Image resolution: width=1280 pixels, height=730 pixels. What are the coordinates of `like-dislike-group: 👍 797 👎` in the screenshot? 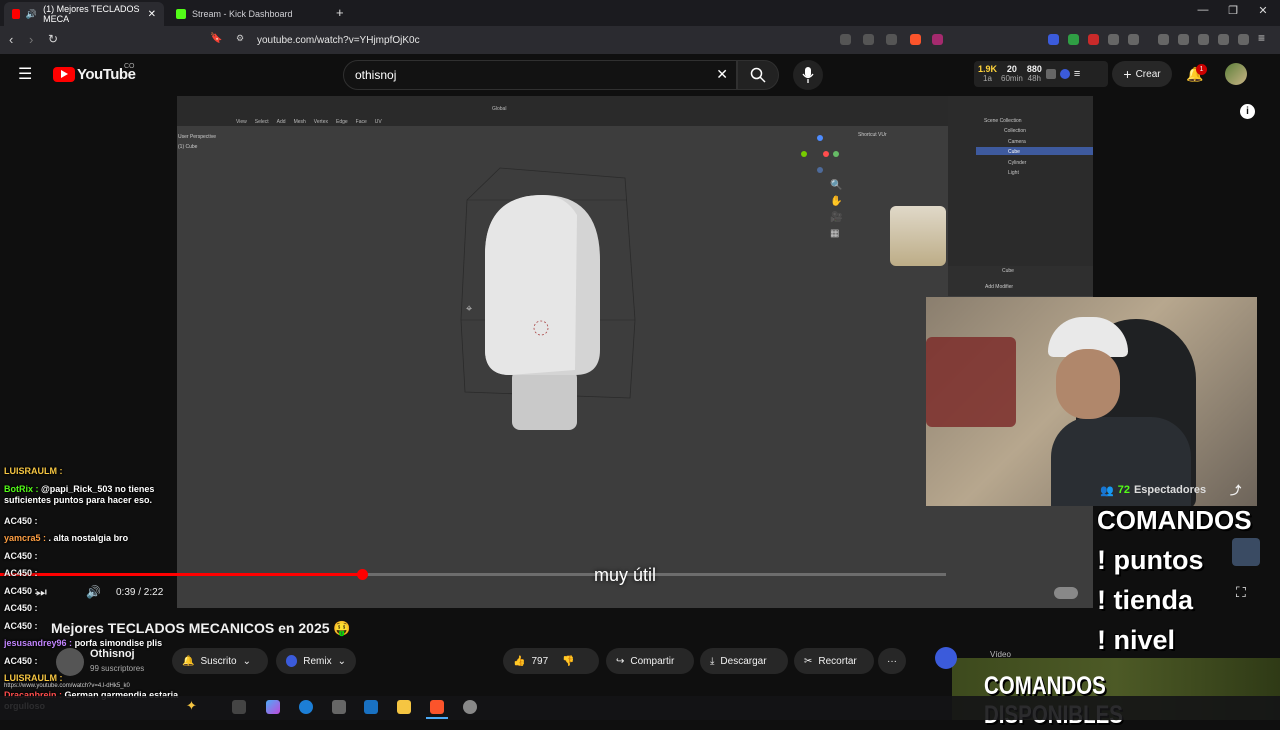 It's located at (551, 661).